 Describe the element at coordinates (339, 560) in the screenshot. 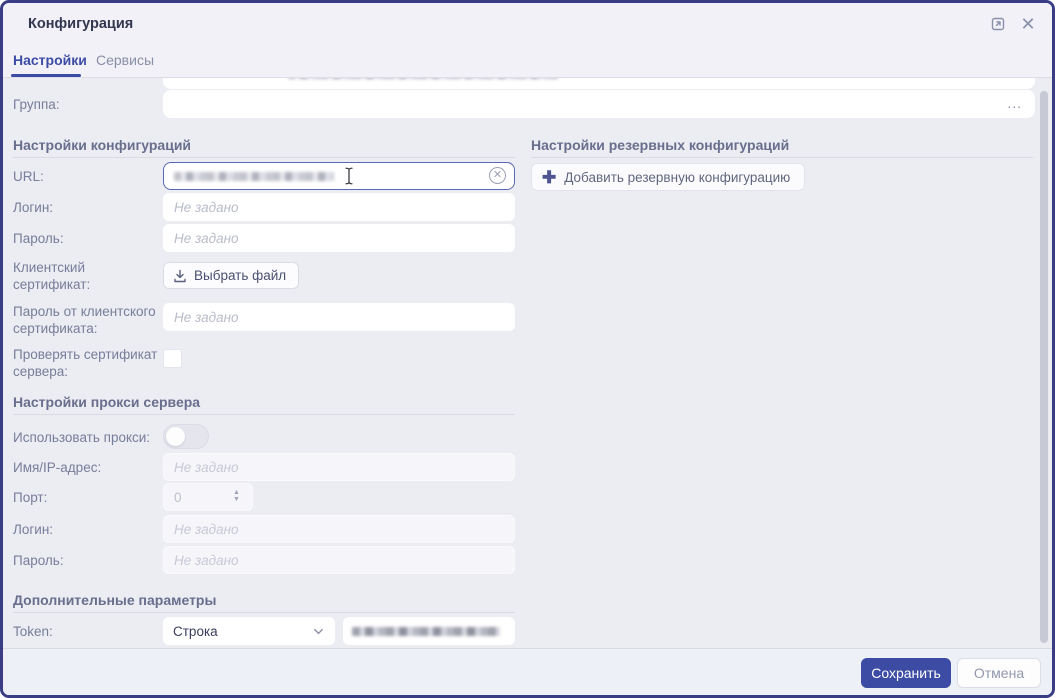

I see `proxy-password-input` at that location.